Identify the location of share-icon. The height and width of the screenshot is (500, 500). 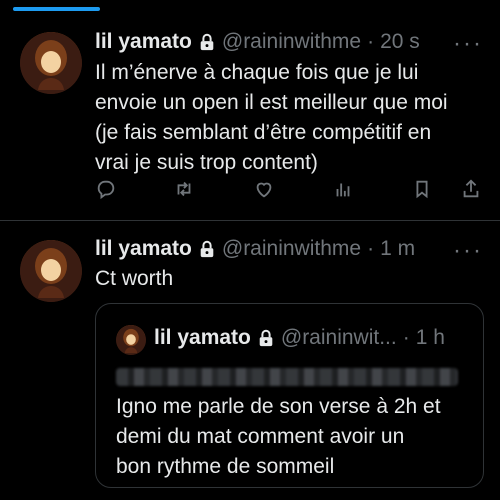
(471, 189).